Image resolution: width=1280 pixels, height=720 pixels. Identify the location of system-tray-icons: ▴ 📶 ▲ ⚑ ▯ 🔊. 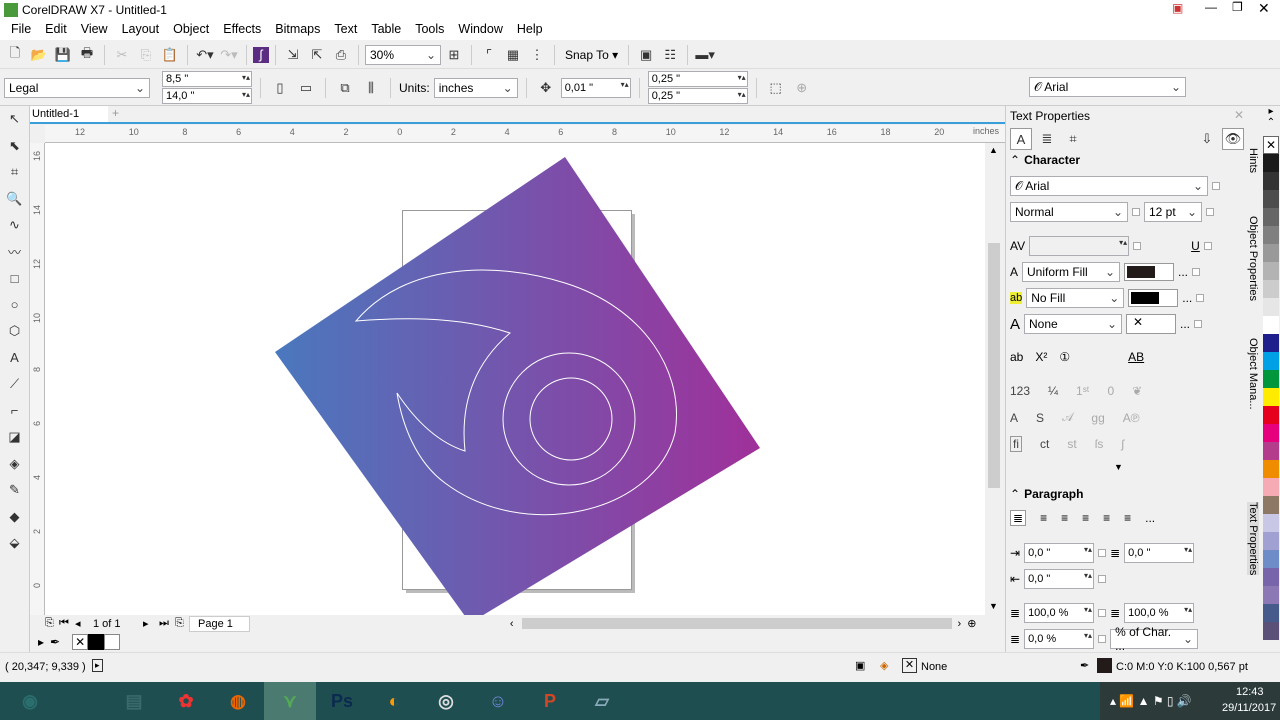
(1151, 701).